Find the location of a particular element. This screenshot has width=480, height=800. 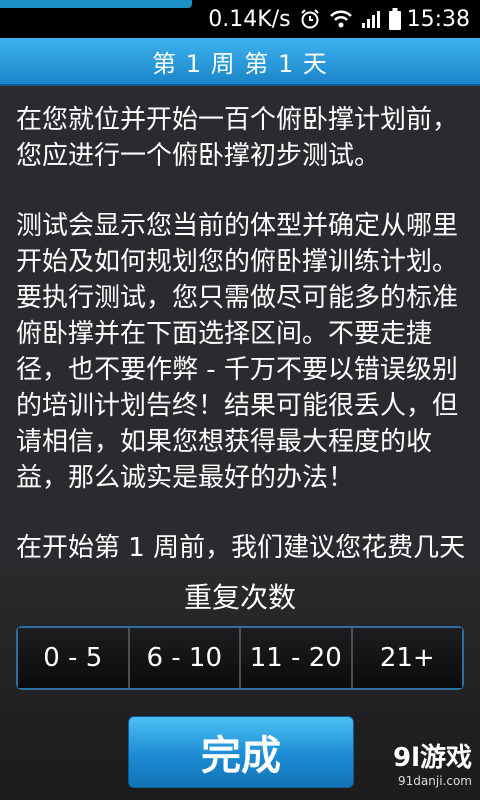

repetitions-label: 重复次数 is located at coordinates (239, 597).